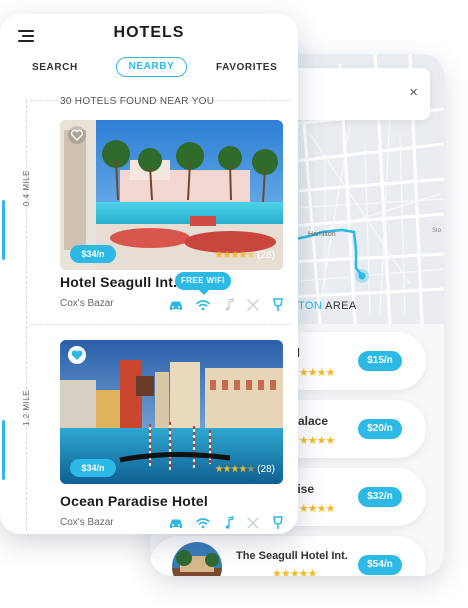 This screenshot has height=608, width=468. I want to click on amenity-tooltip: FREE WIFI, so click(203, 283).